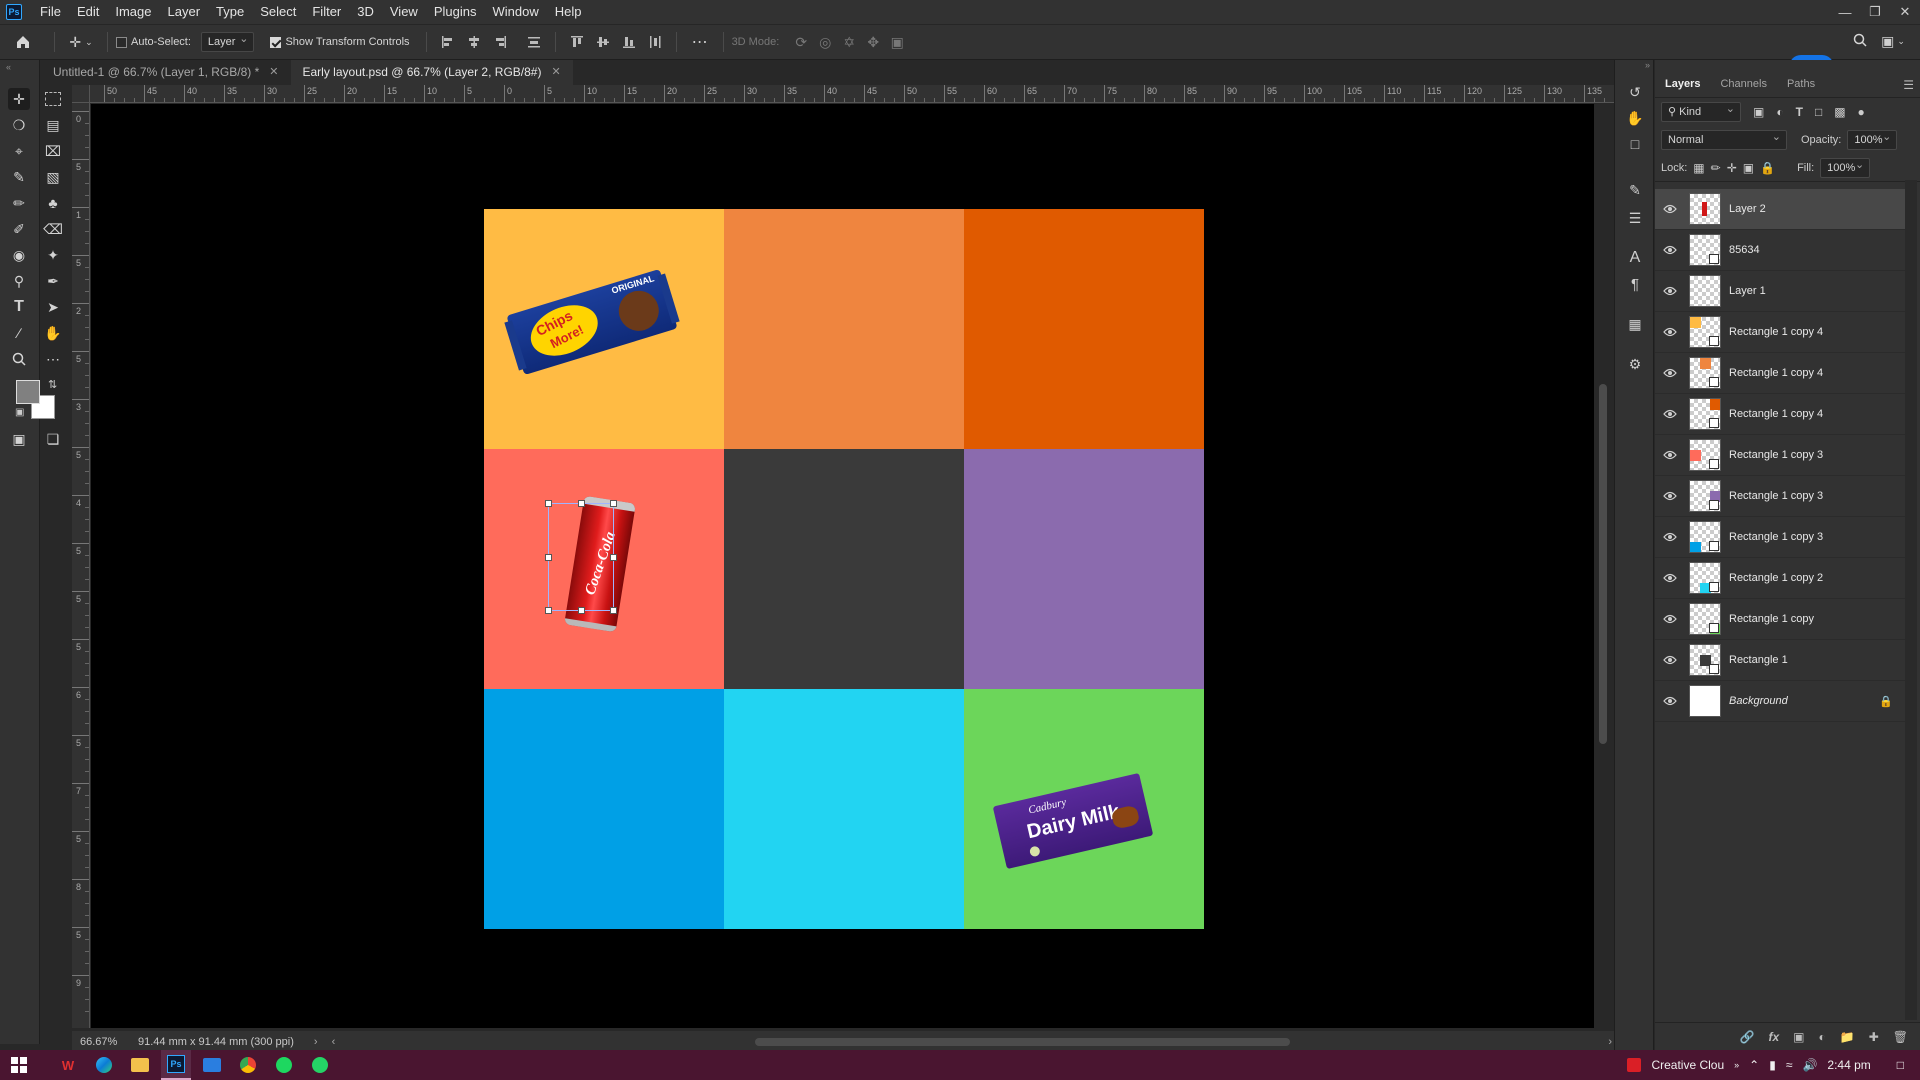  What do you see at coordinates (1687, 1065) in the screenshot?
I see `creative-cloud-label: Creative Clou` at bounding box center [1687, 1065].